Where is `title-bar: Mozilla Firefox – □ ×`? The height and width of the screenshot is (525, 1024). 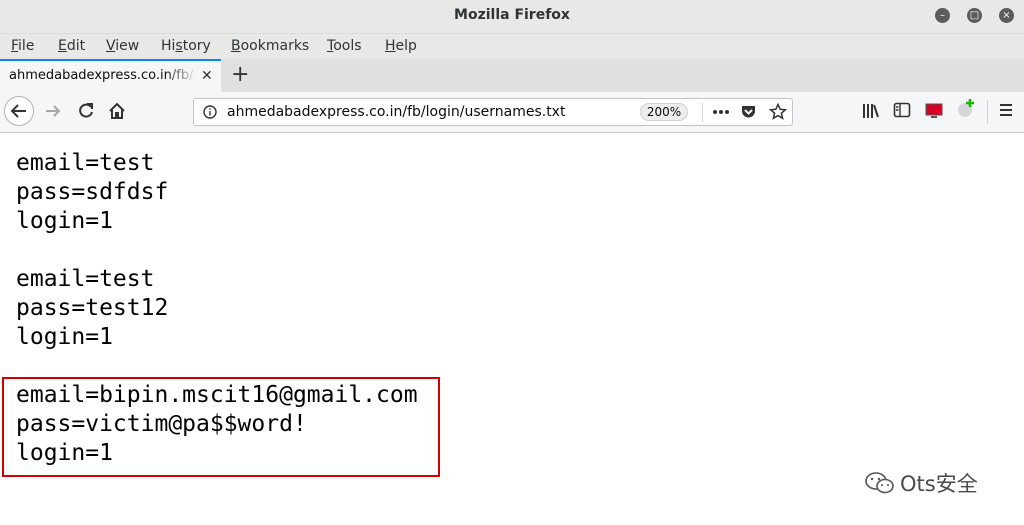 title-bar: Mozilla Firefox – □ × is located at coordinates (512, 17).